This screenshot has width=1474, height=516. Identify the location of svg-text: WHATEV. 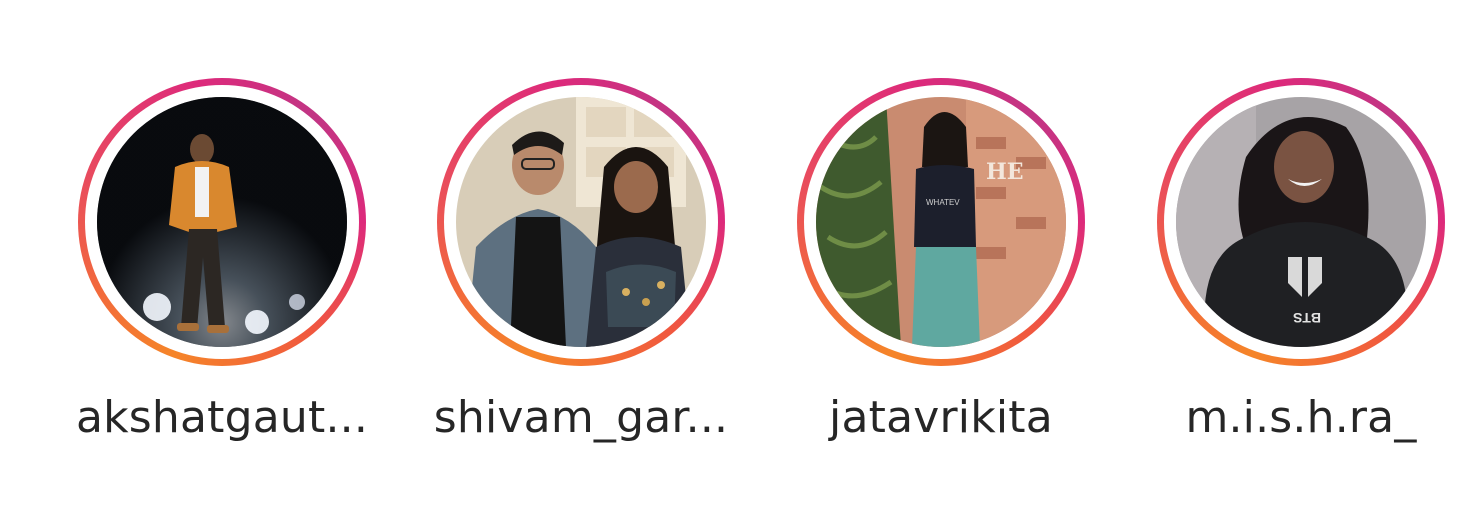
(943, 202).